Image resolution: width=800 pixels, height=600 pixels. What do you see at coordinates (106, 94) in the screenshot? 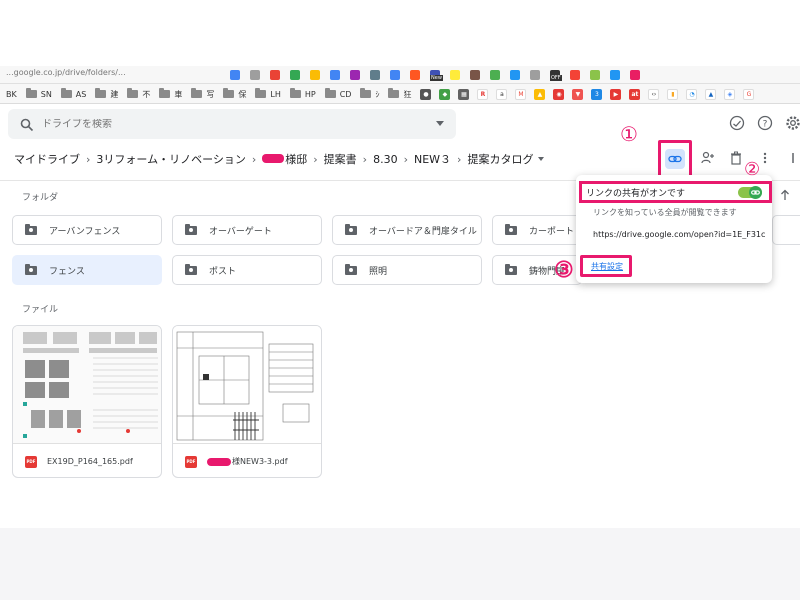
I see `bookmark-folder: 建` at bounding box center [106, 94].